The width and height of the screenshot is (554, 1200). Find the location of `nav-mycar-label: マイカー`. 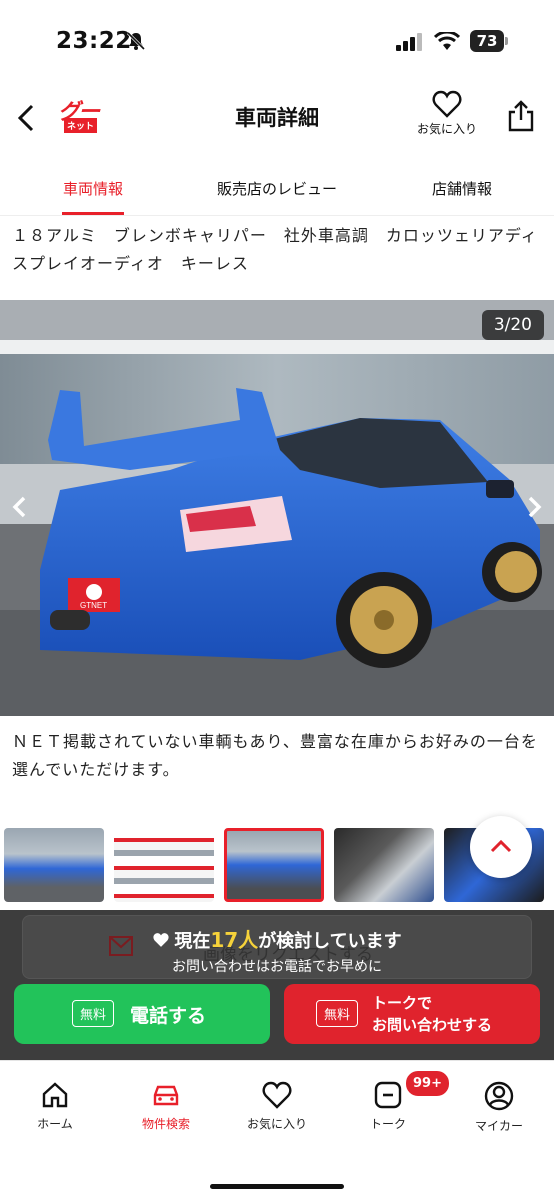

nav-mycar-label: マイカー is located at coordinates (498, 1126).